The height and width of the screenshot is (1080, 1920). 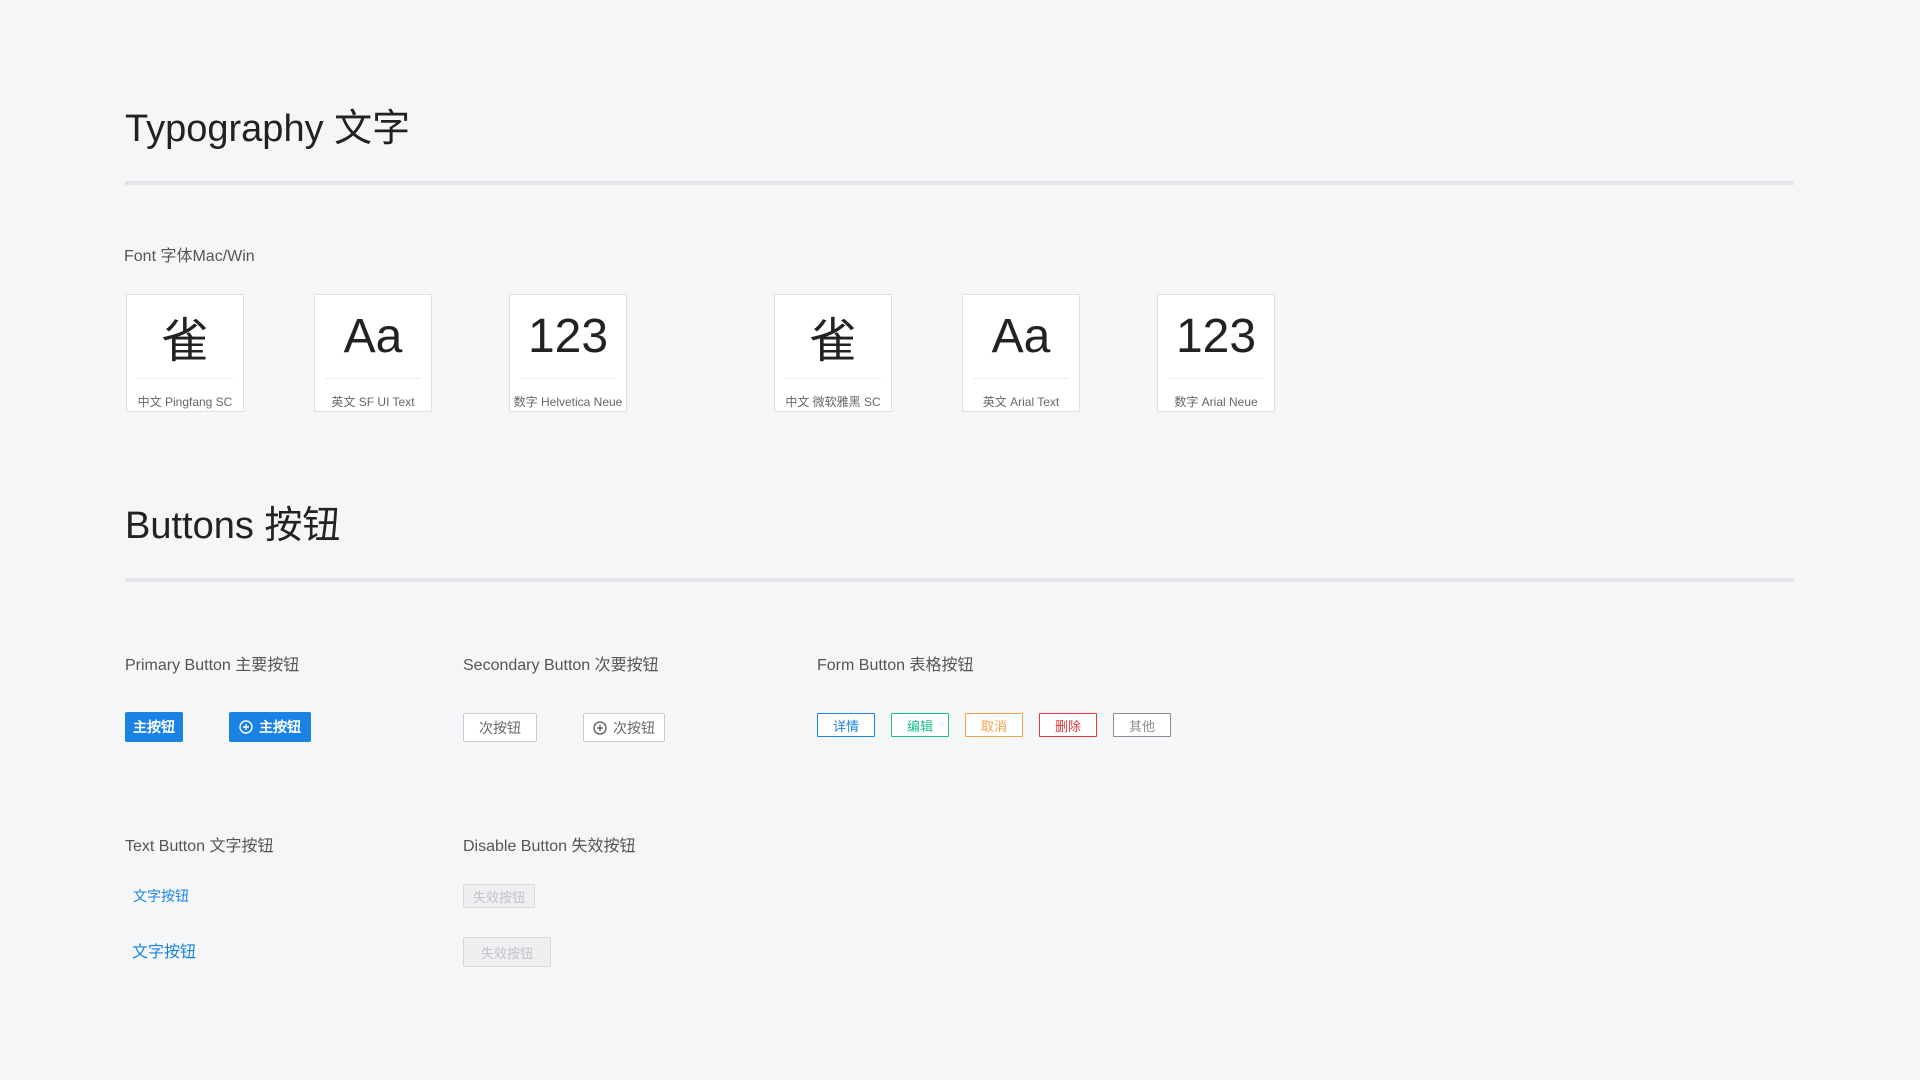 I want to click on primary-button-with-icon: 主按钮, so click(x=270, y=727).